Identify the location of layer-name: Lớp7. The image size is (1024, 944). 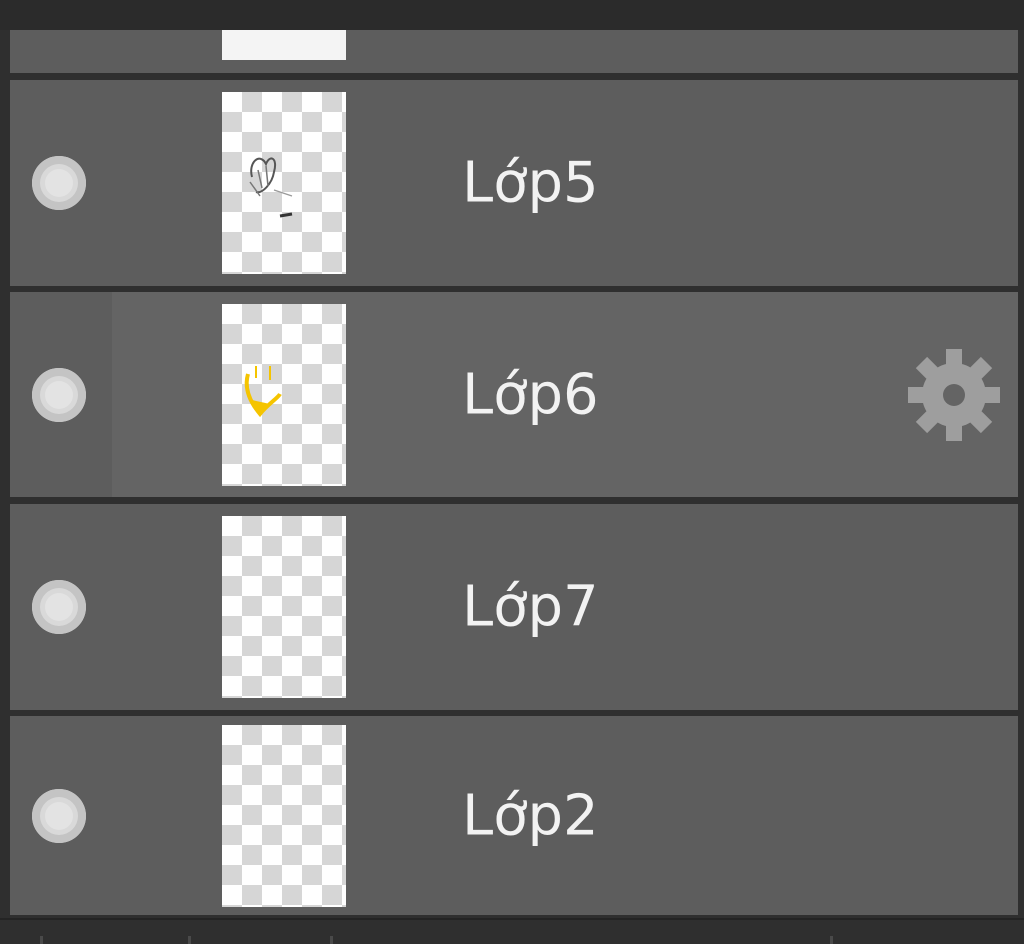
(530, 607).